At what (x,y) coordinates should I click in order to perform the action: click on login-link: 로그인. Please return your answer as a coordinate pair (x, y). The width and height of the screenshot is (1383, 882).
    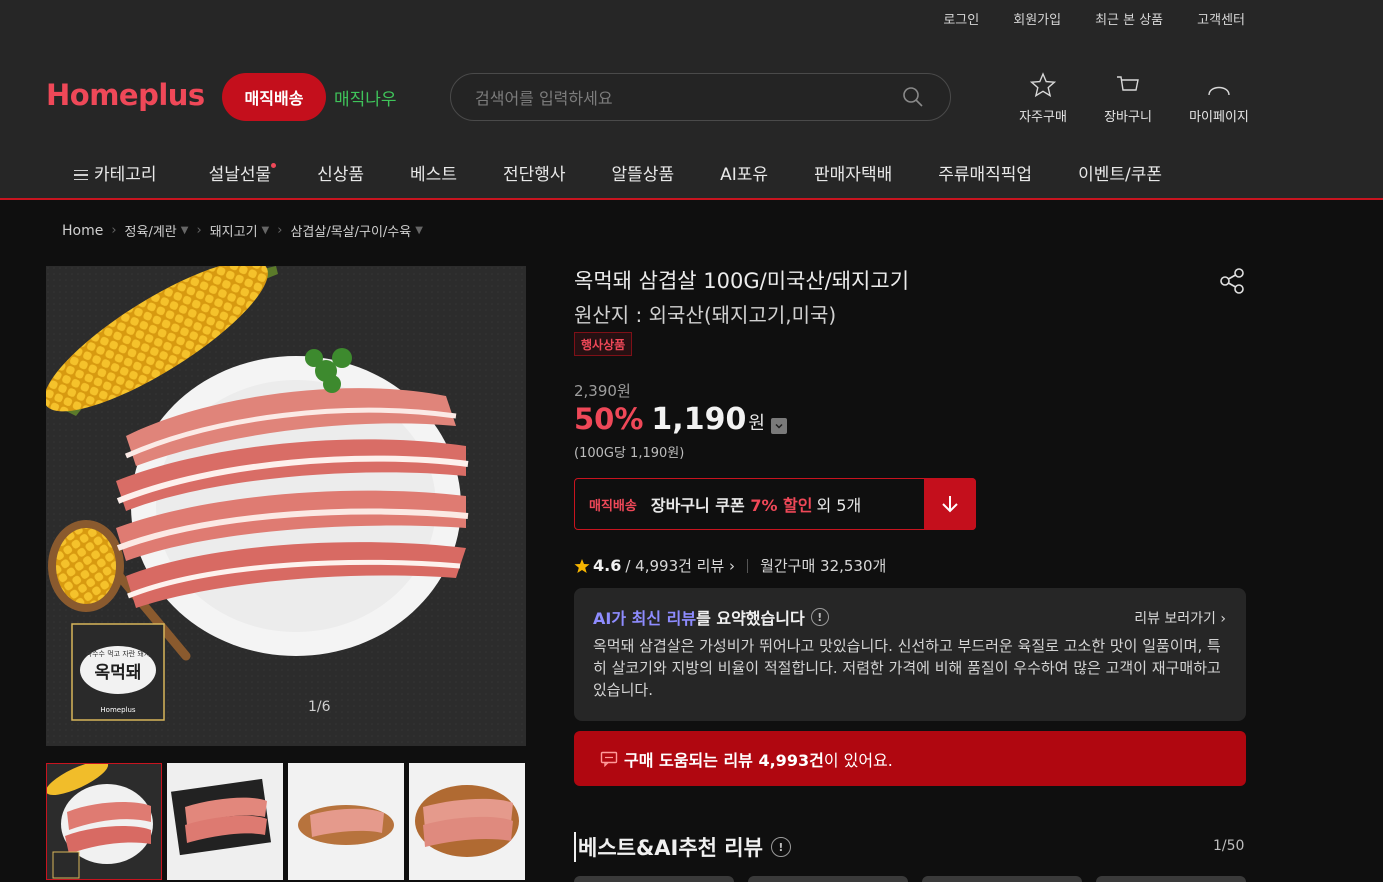
    Looking at the image, I should click on (961, 18).